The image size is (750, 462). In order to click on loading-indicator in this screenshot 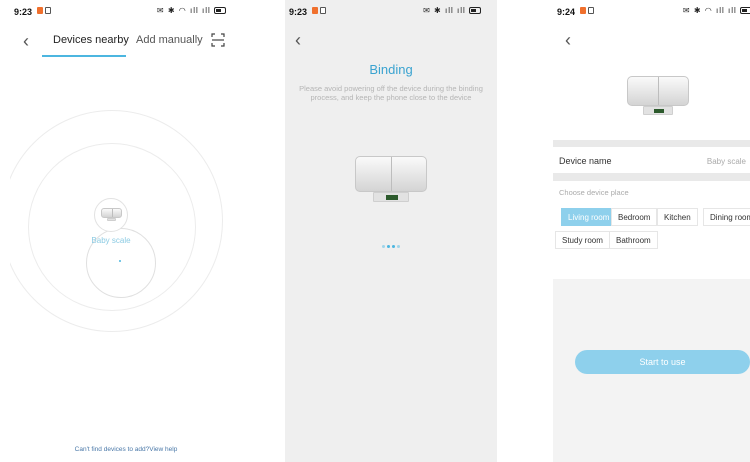, I will do `click(391, 244)`.